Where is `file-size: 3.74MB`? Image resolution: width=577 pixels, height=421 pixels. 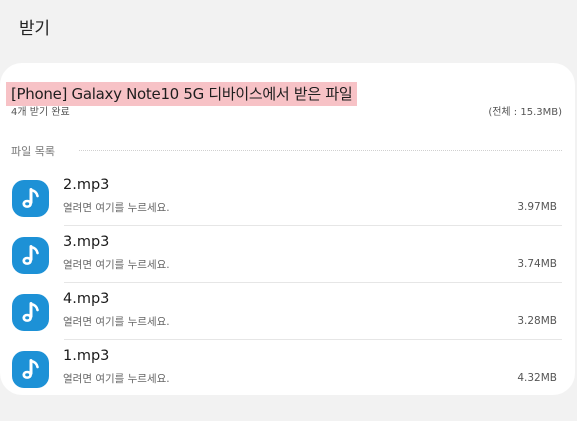 file-size: 3.74MB is located at coordinates (537, 264).